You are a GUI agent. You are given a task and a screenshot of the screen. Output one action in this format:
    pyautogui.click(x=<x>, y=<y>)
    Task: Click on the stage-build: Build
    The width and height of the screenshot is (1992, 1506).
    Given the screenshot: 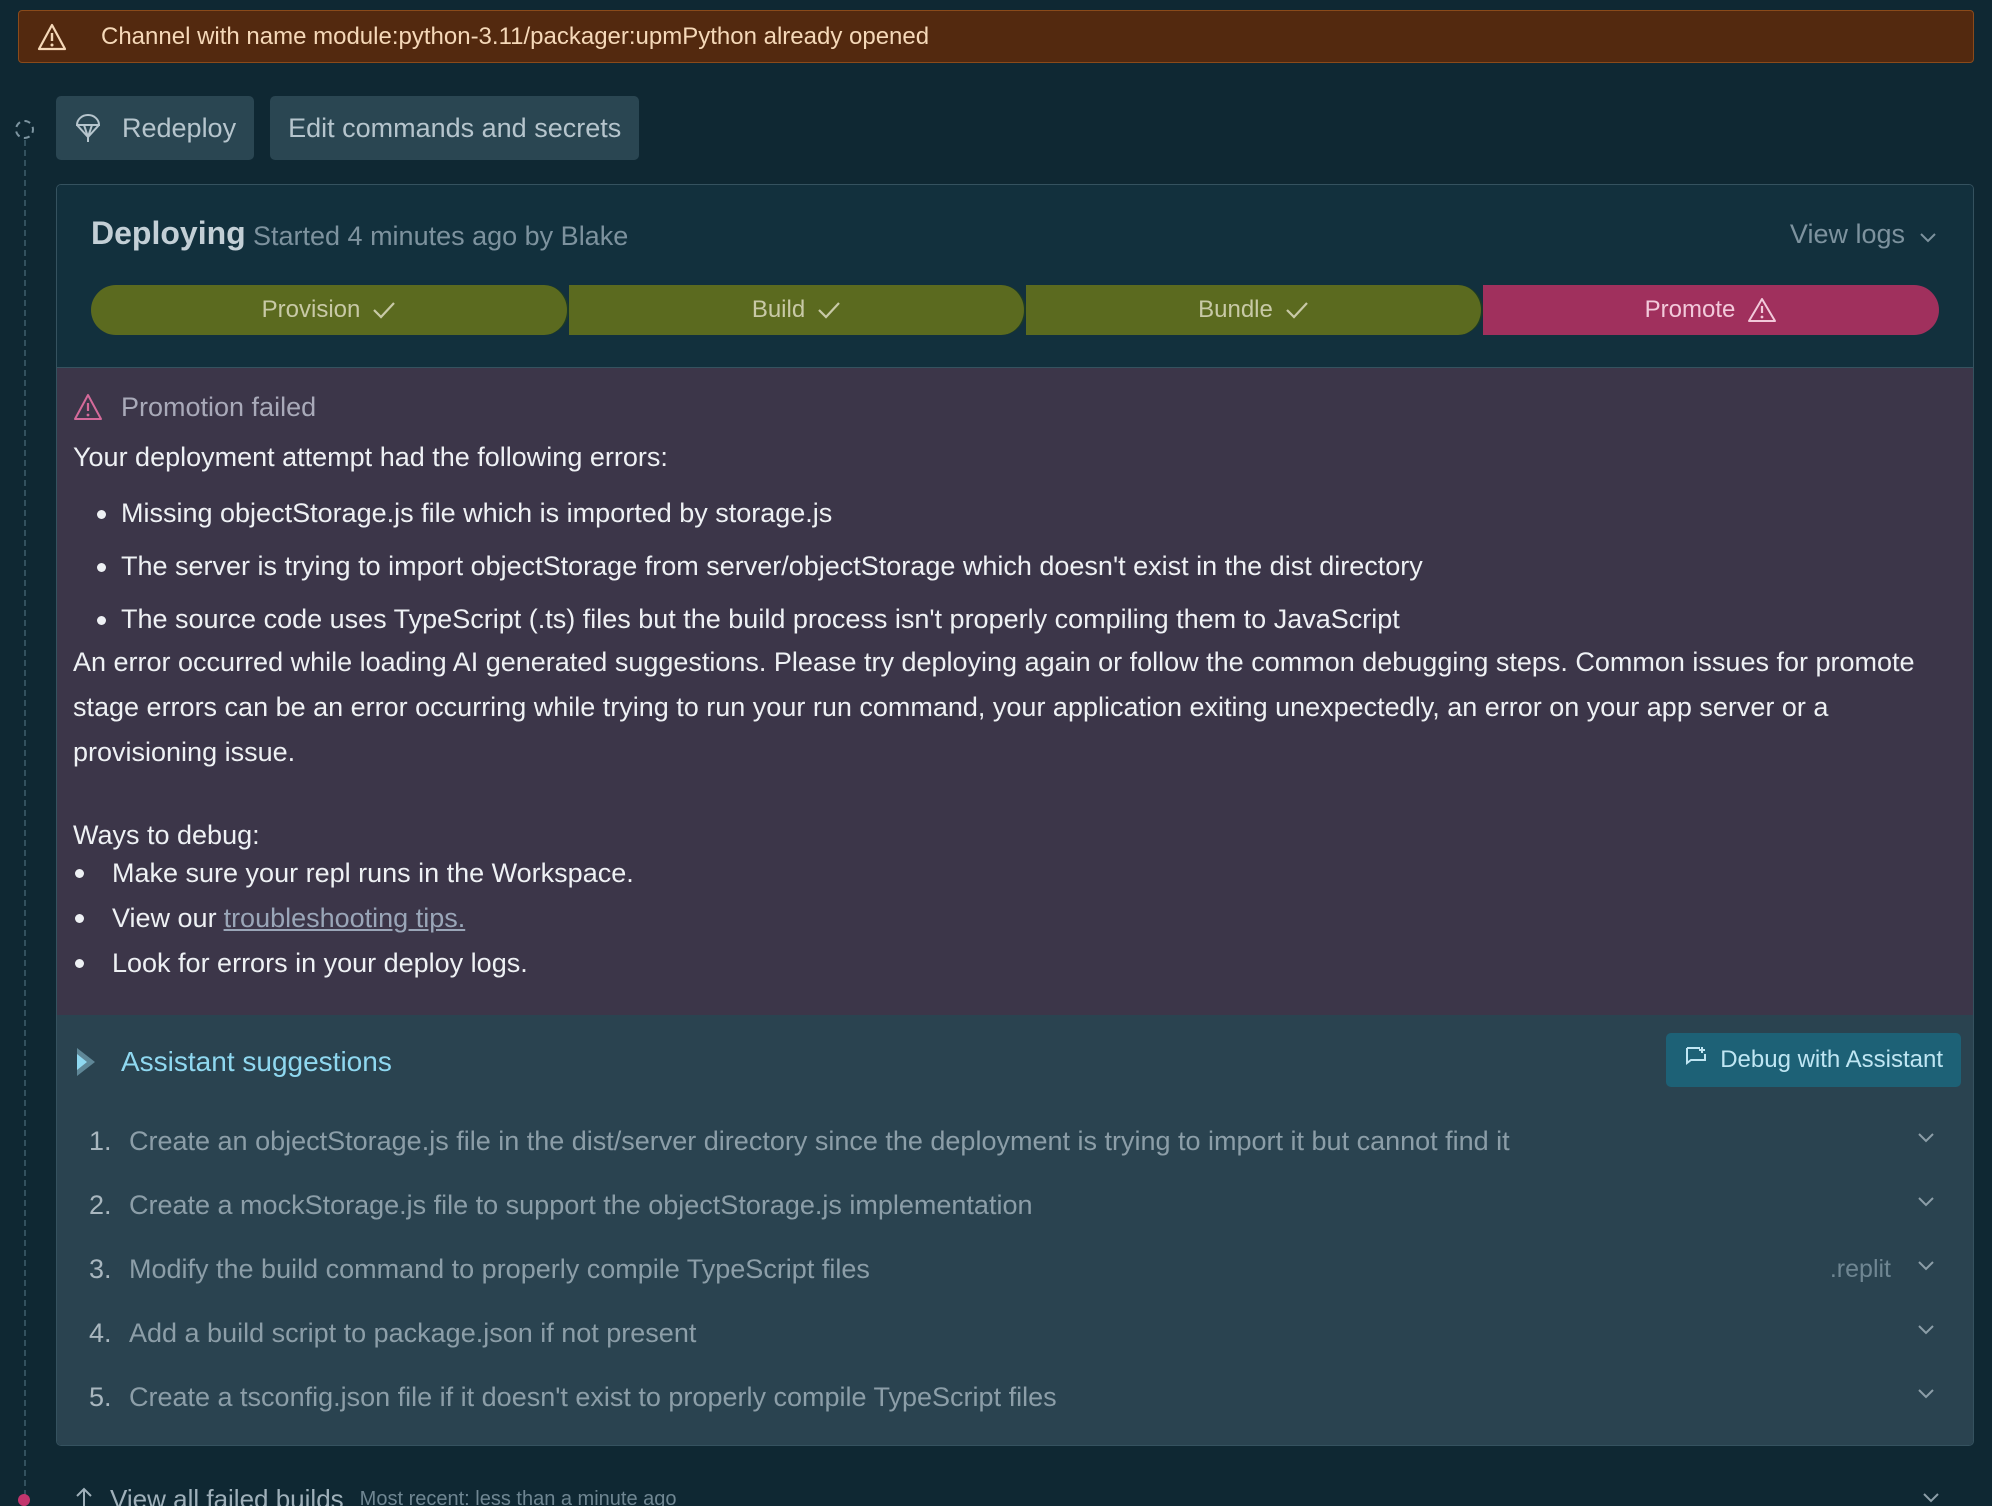 What is the action you would take?
    pyautogui.click(x=797, y=310)
    